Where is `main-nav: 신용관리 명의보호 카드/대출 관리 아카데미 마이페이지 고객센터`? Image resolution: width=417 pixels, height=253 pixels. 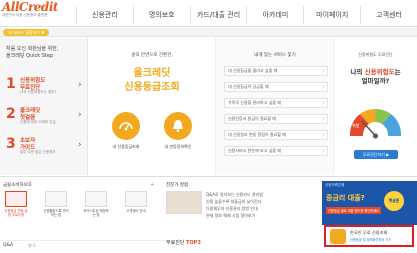
main-nav: 신용관리 명의보호 카드/대출 관리 아카데미 마이페이지 고객센터 is located at coordinates (246, 15).